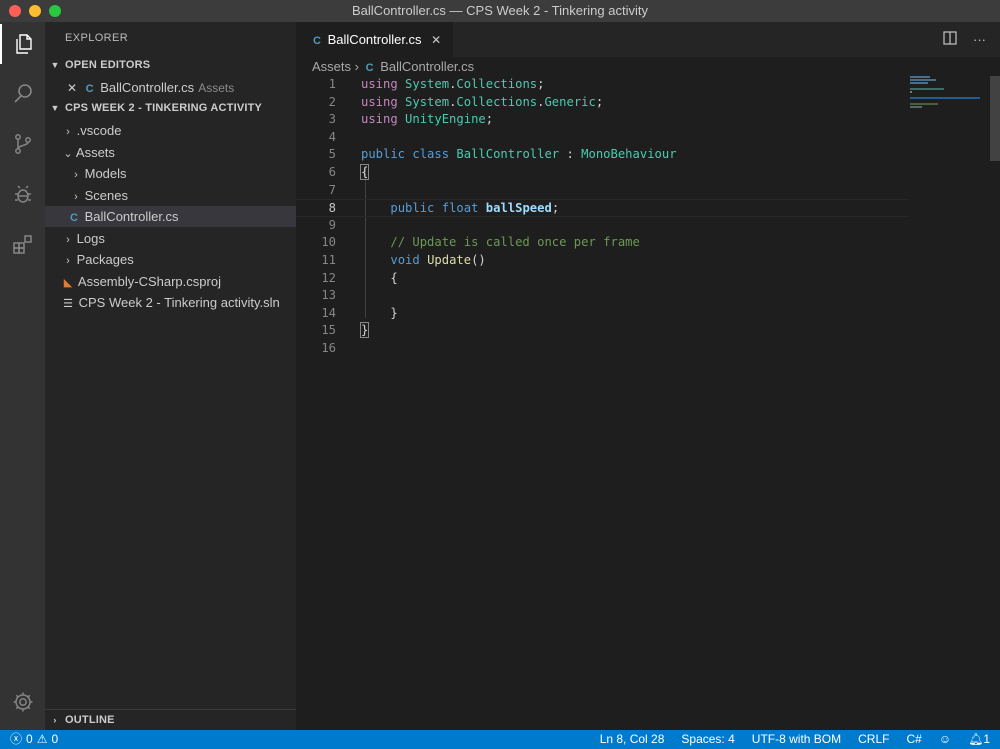 This screenshot has height=749, width=1000. I want to click on explorer-button, so click(22, 44).